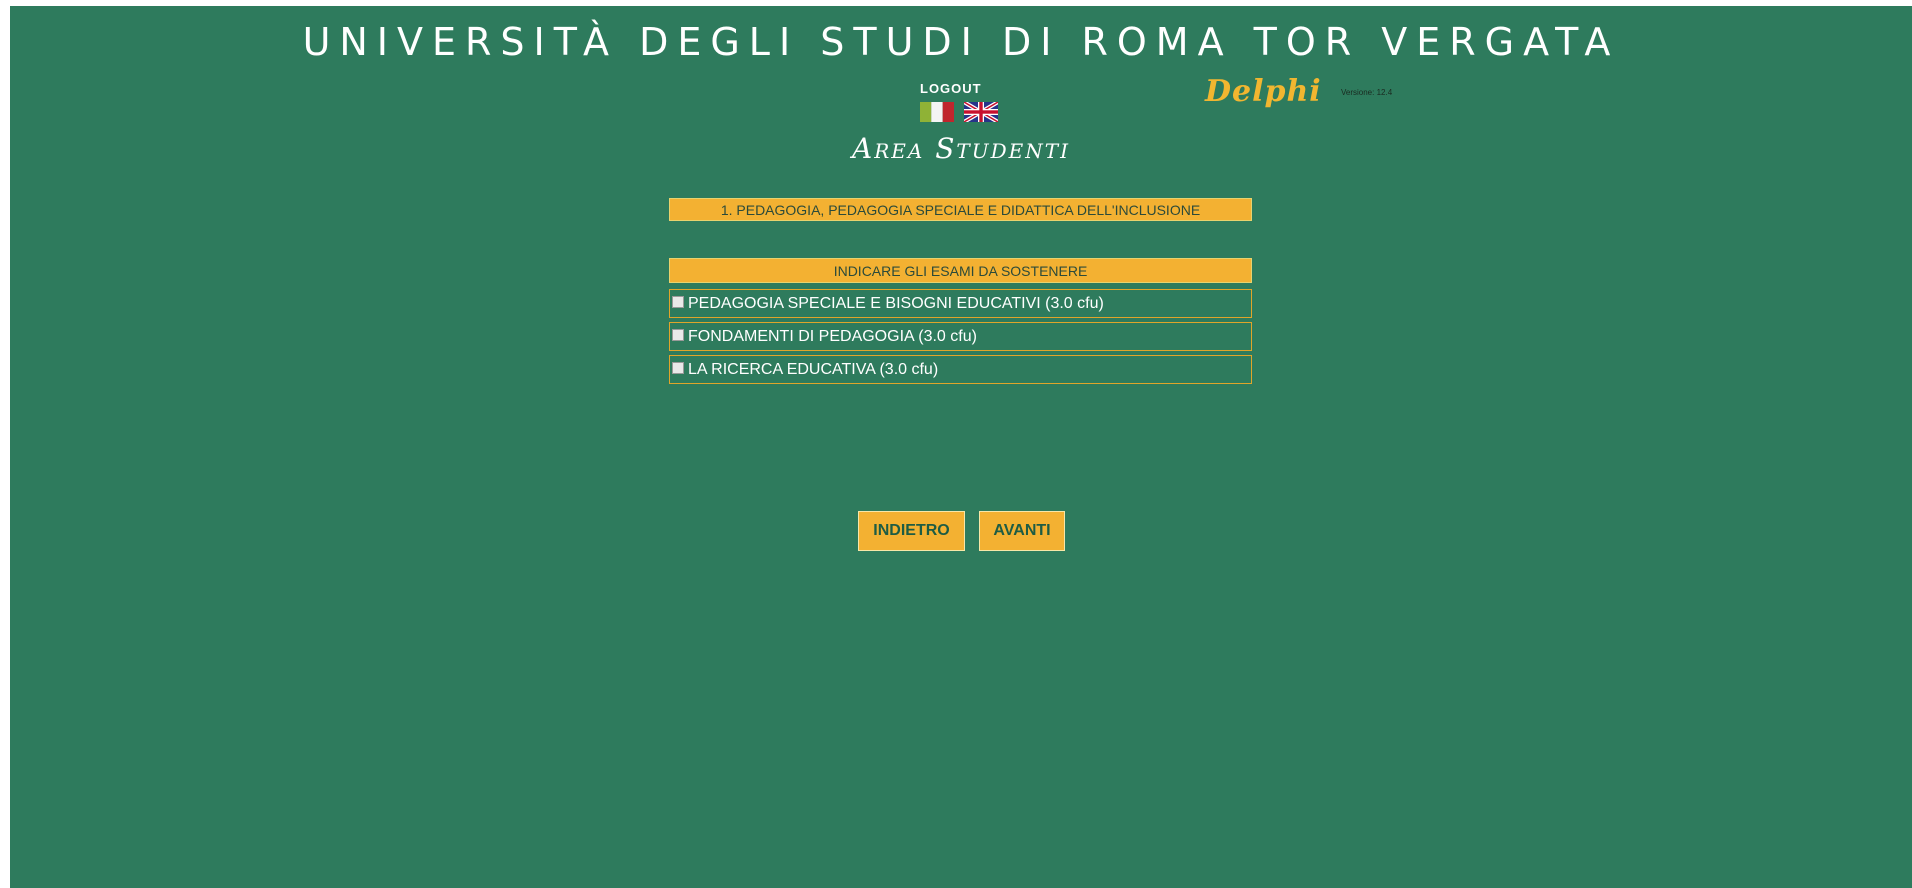 Image resolution: width=1912 pixels, height=888 pixels. Describe the element at coordinates (911, 531) in the screenshot. I see `back-button: INDIETRO` at that location.